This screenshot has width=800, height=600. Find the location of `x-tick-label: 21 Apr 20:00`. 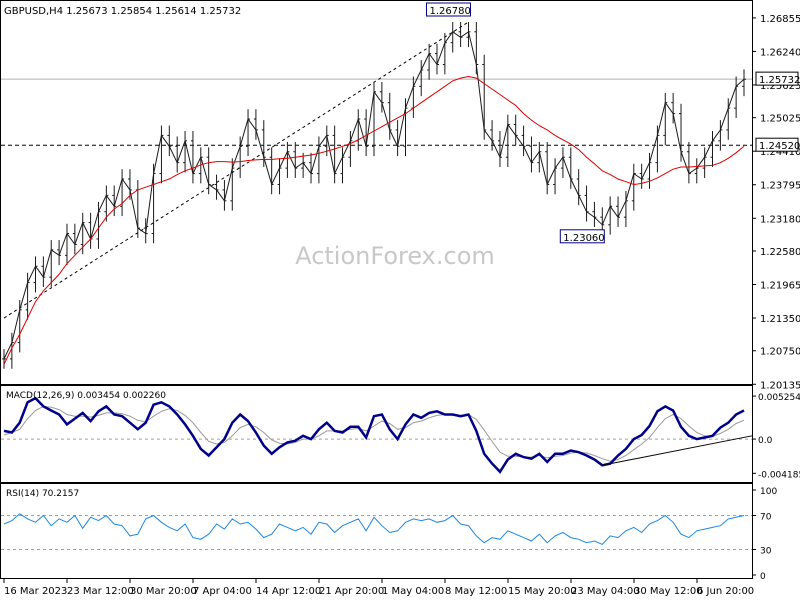

x-tick-label: 21 Apr 20:00 is located at coordinates (351, 591).